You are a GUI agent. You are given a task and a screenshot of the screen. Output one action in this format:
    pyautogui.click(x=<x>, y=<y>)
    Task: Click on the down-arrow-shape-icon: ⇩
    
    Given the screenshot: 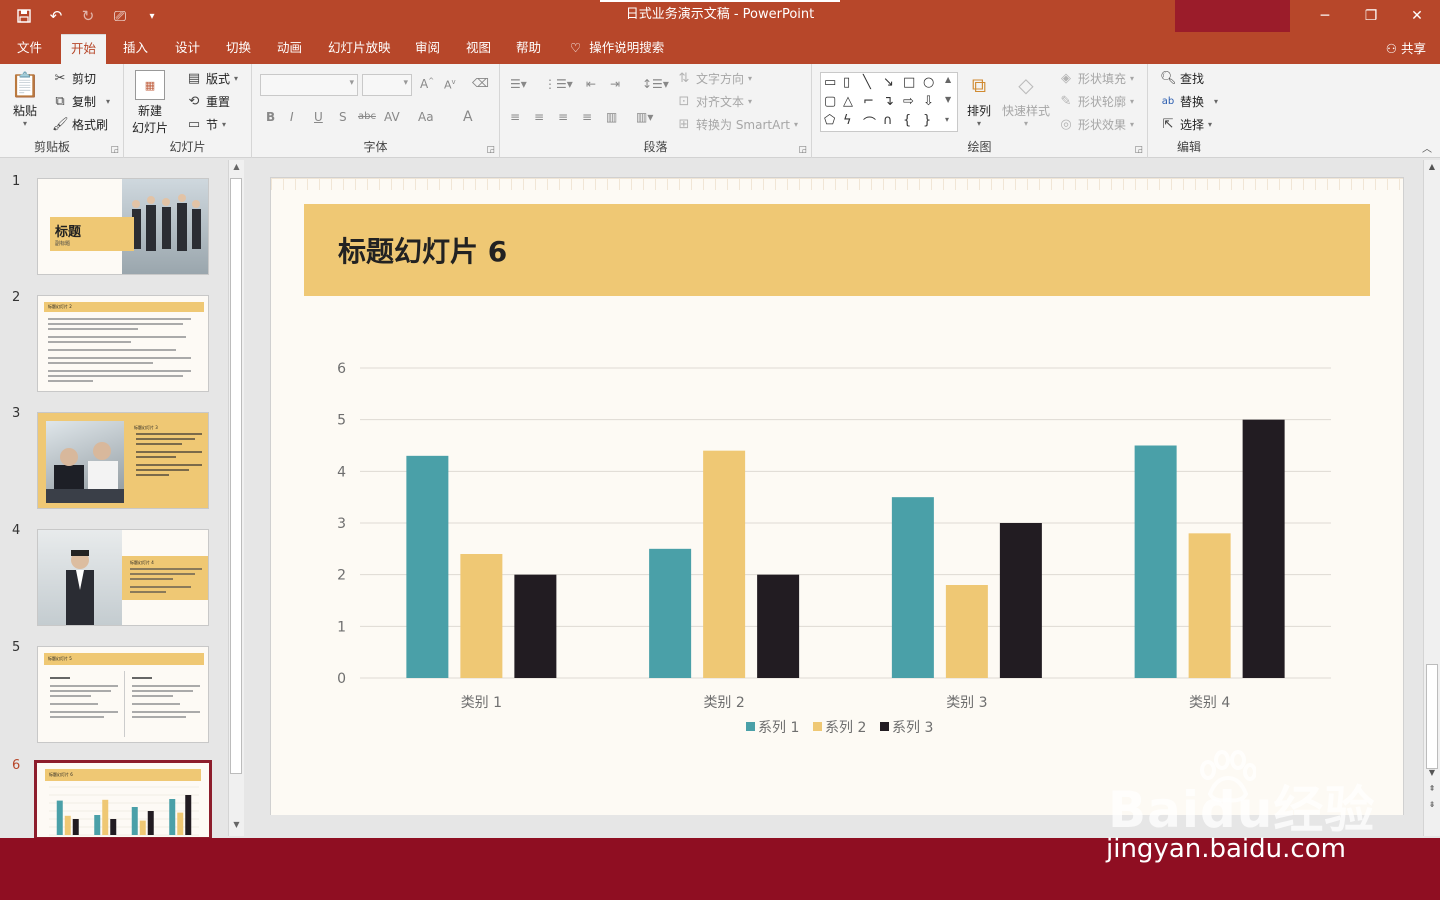 What is the action you would take?
    pyautogui.click(x=928, y=101)
    